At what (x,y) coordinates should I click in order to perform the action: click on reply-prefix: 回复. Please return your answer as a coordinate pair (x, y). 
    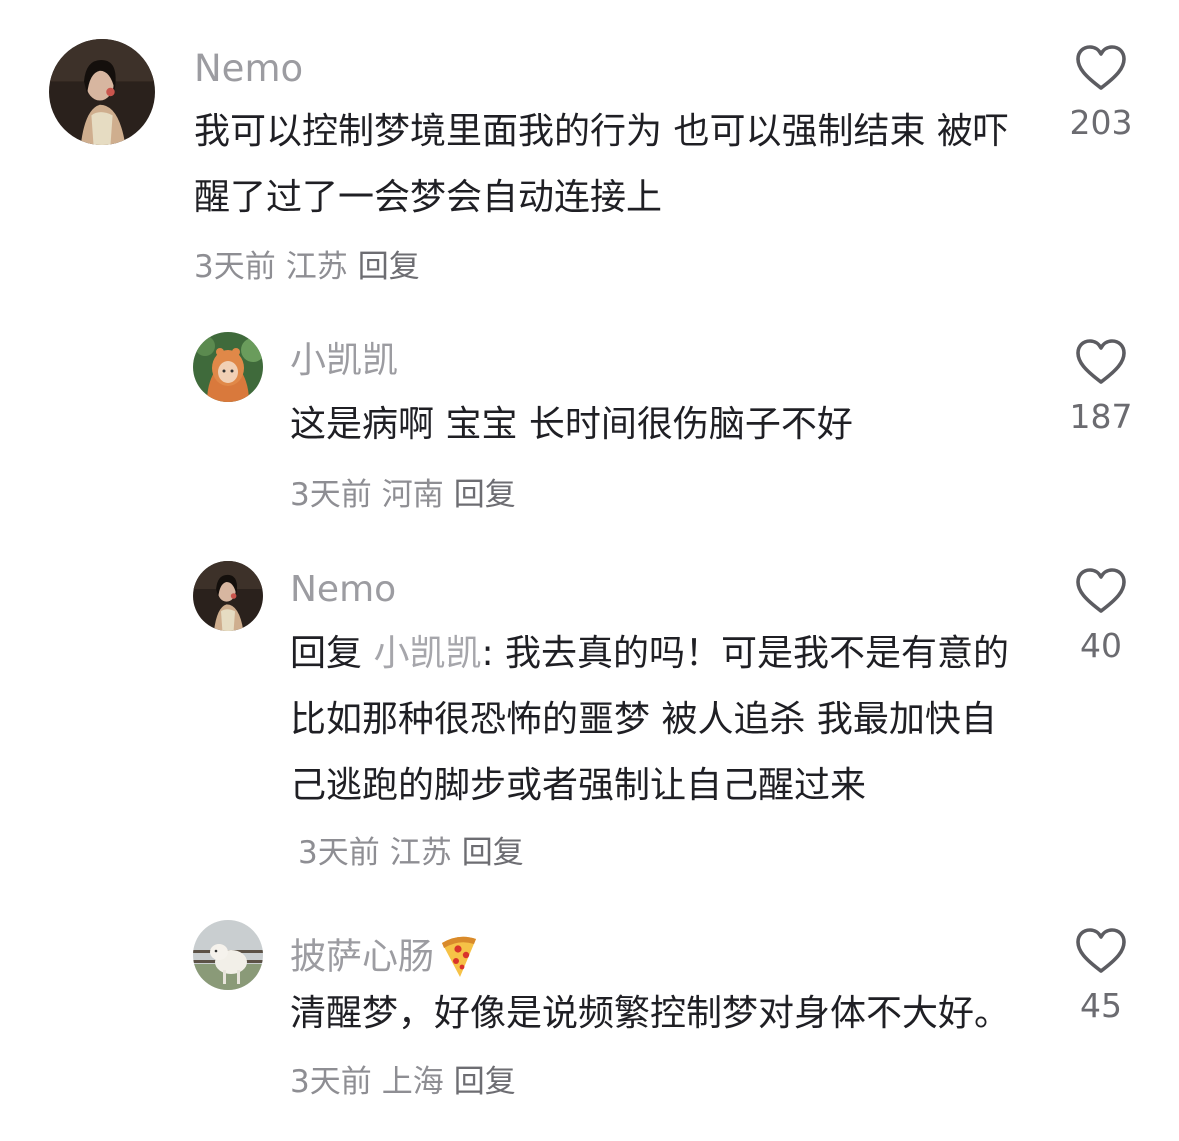
    Looking at the image, I should click on (326, 653).